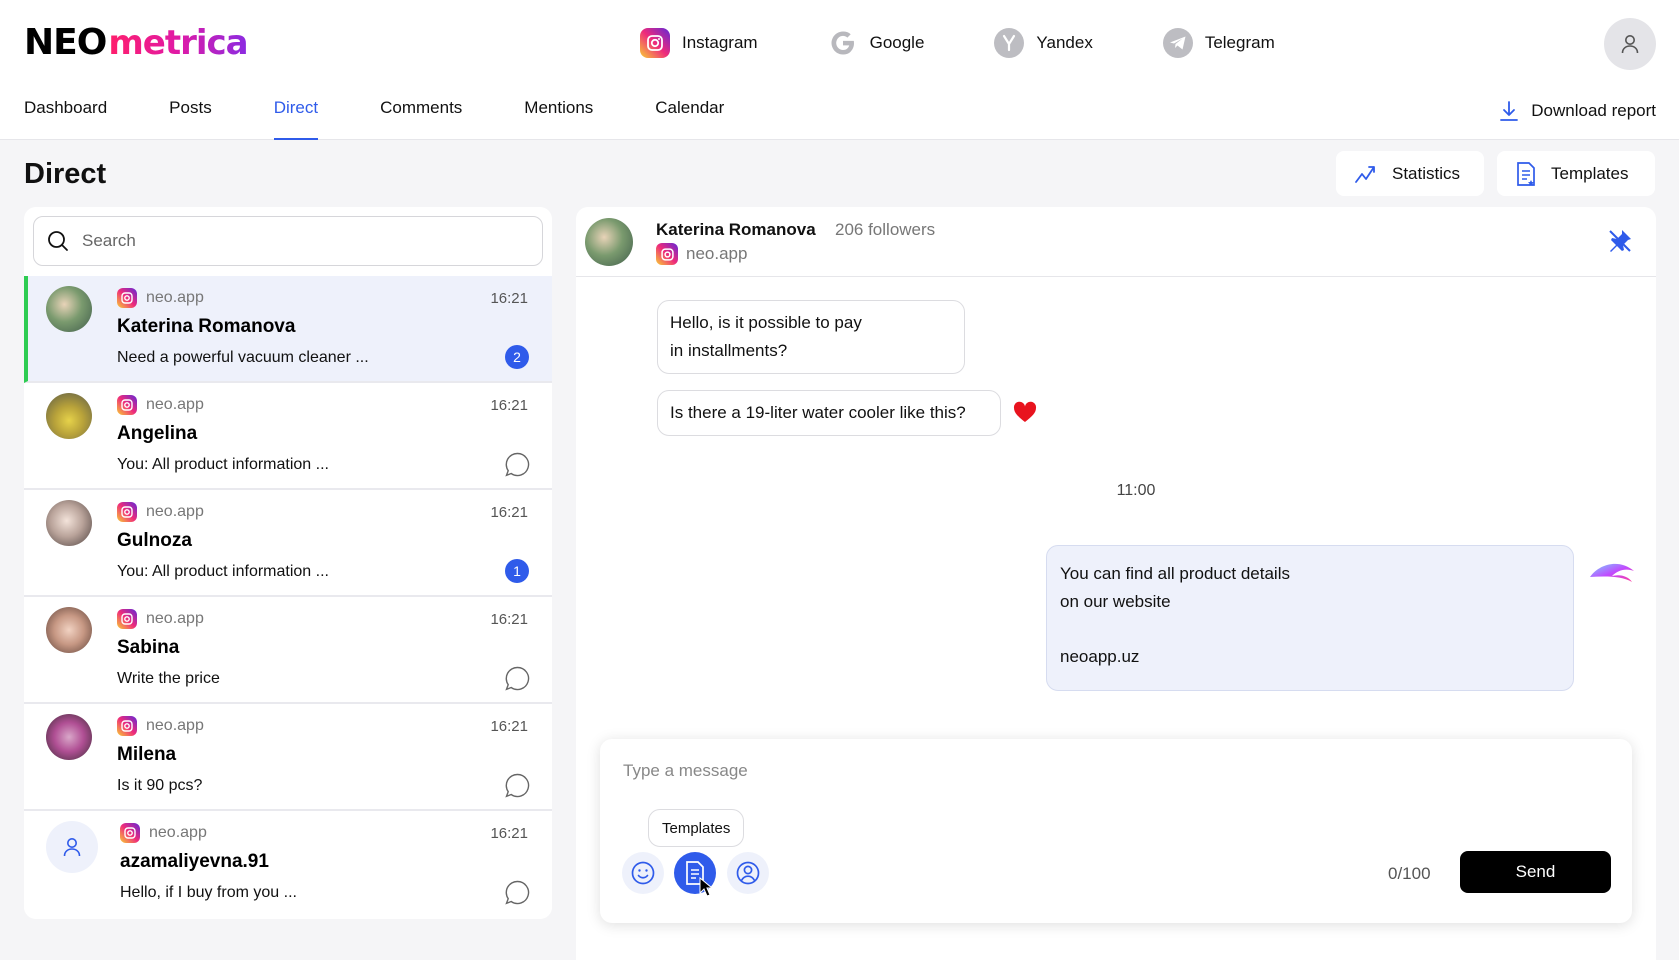 Image resolution: width=1679 pixels, height=960 pixels. Describe the element at coordinates (147, 754) in the screenshot. I see `chat-name: Milena` at that location.